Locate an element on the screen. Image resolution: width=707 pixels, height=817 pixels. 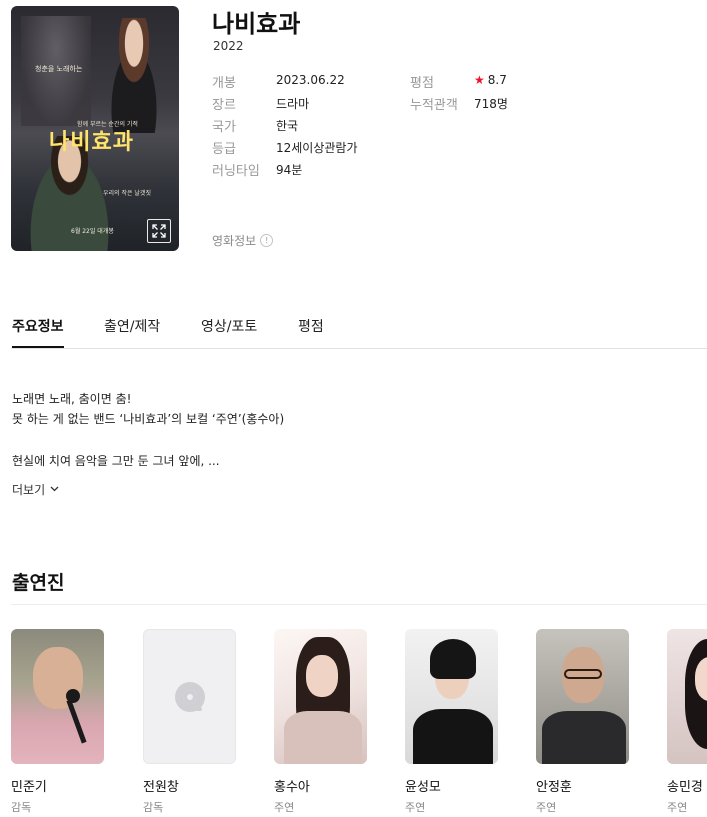
rating-label: 평점 is located at coordinates (422, 83).